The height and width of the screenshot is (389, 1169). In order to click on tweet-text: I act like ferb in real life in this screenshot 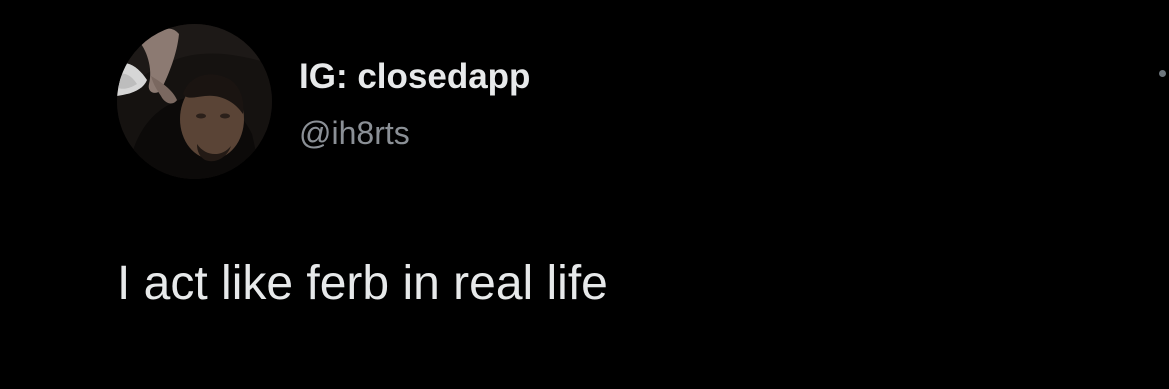, I will do `click(362, 283)`.